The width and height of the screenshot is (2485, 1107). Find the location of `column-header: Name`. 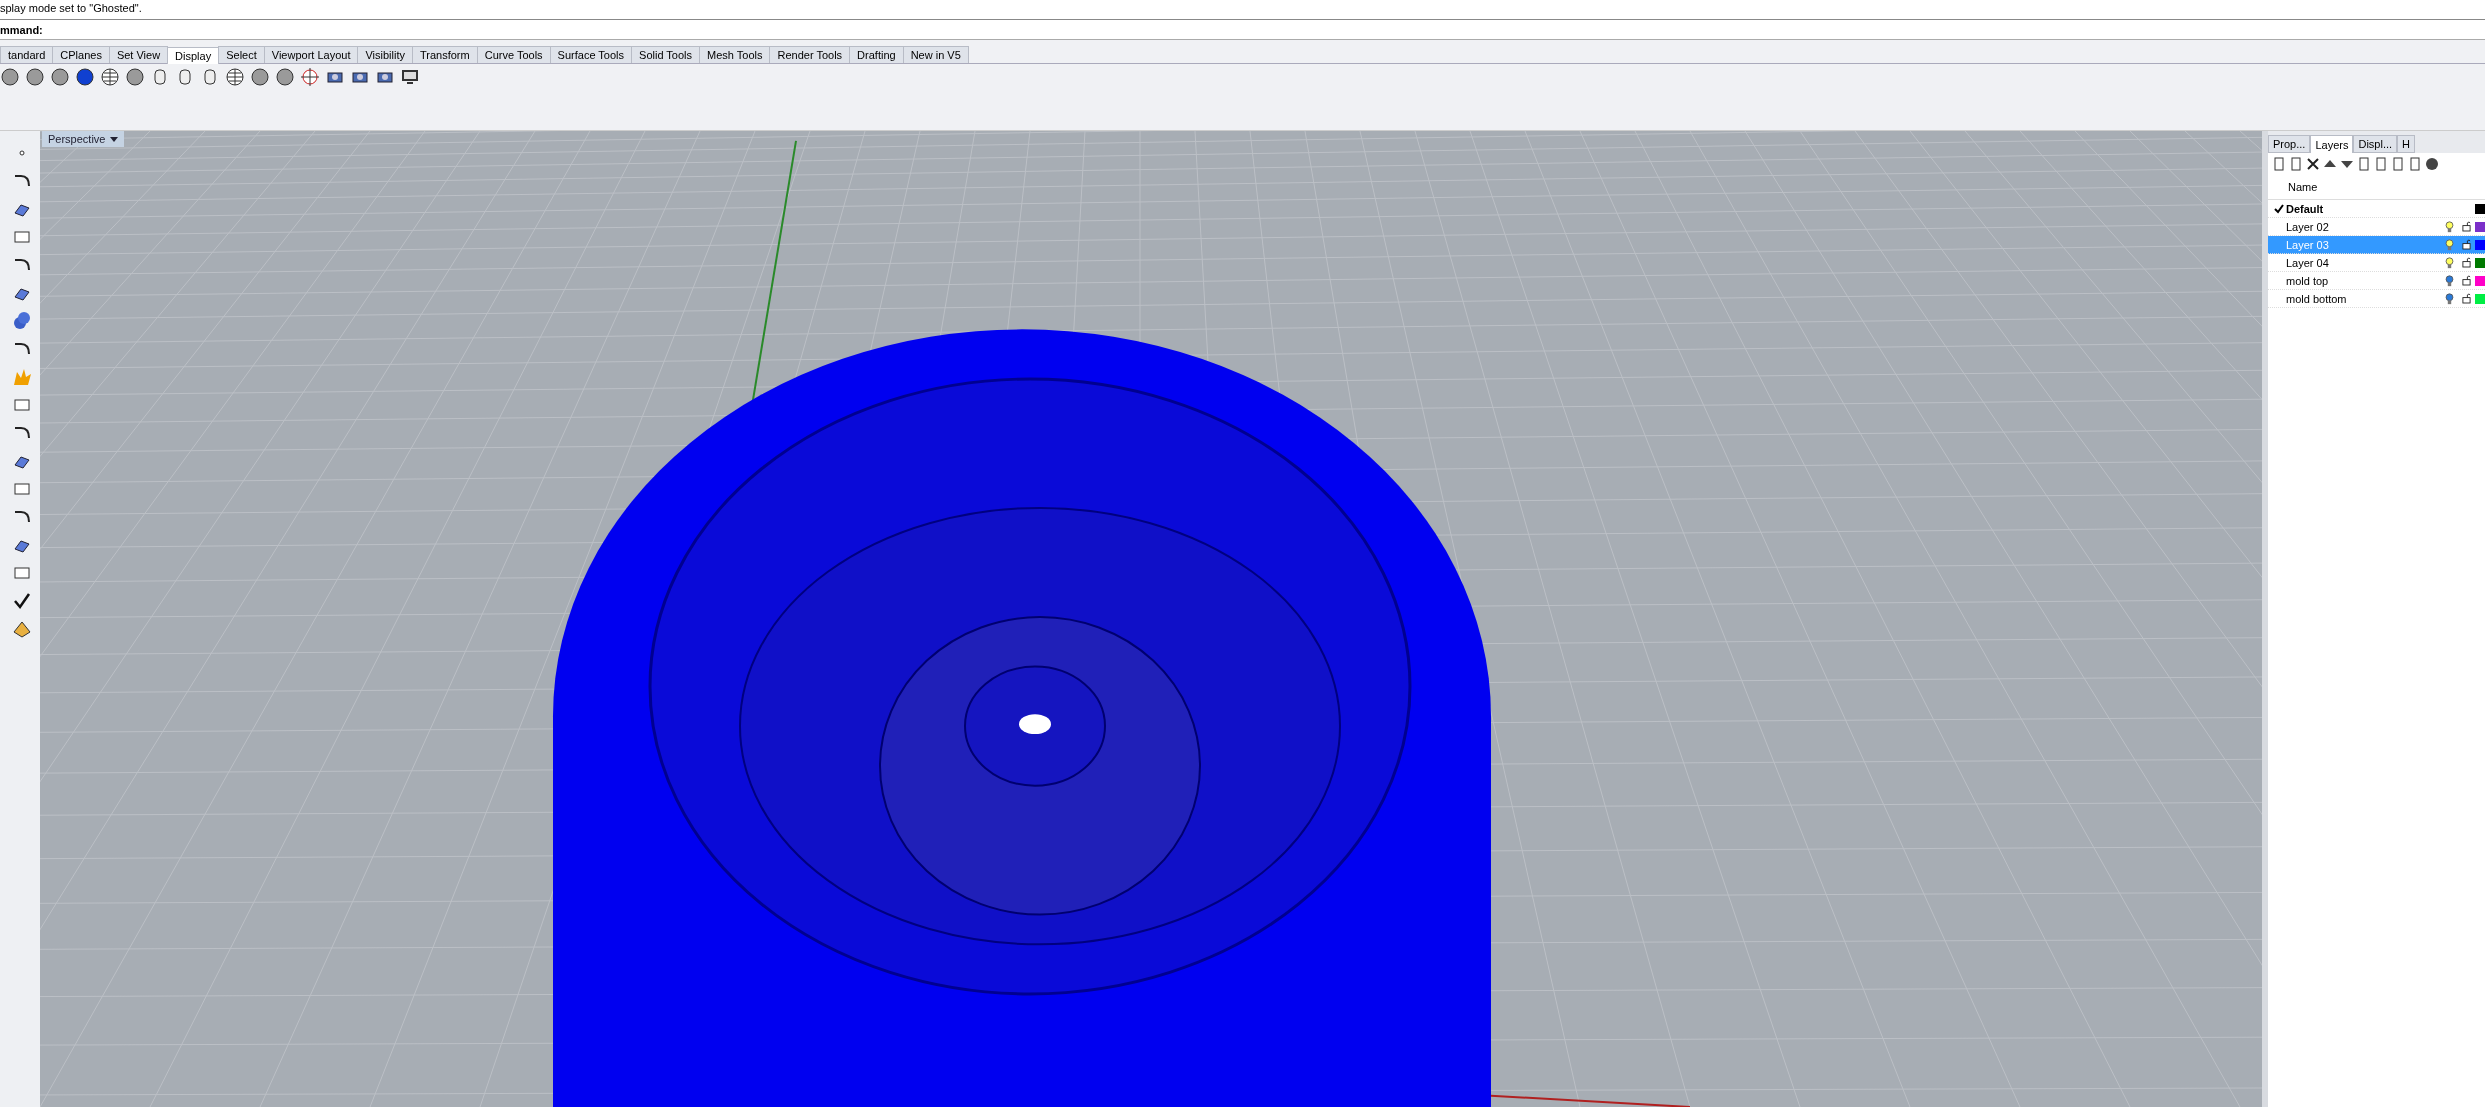

column-header: Name is located at coordinates (2303, 187).